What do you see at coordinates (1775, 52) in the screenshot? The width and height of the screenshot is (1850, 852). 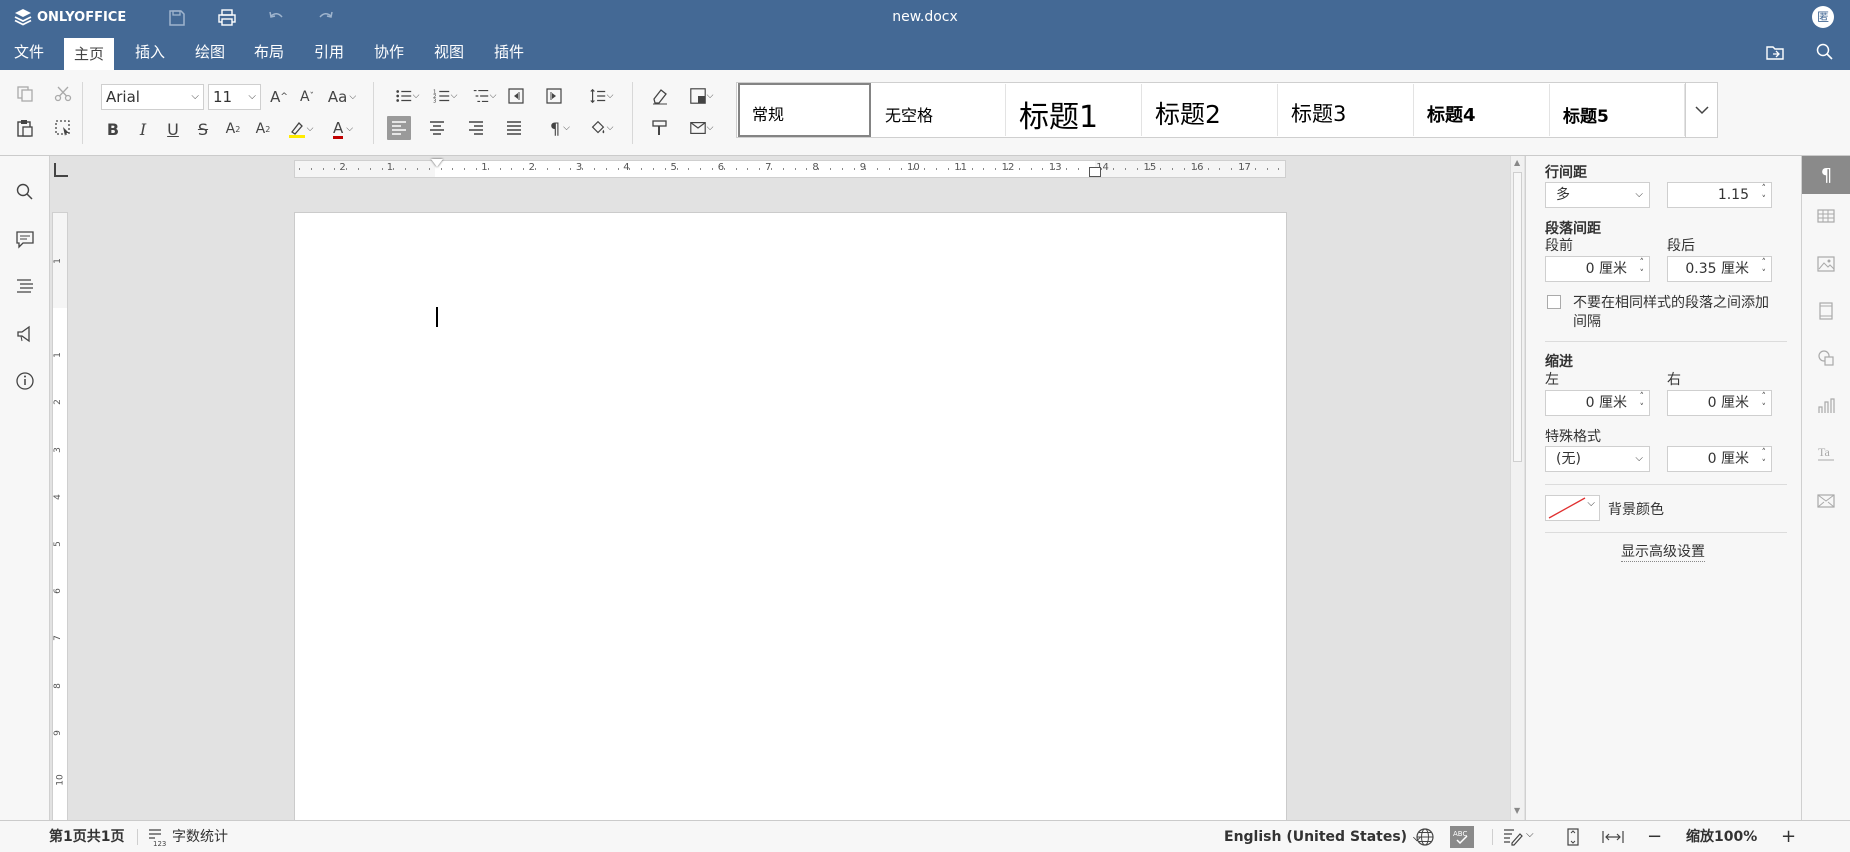 I see `open-location-icon` at bounding box center [1775, 52].